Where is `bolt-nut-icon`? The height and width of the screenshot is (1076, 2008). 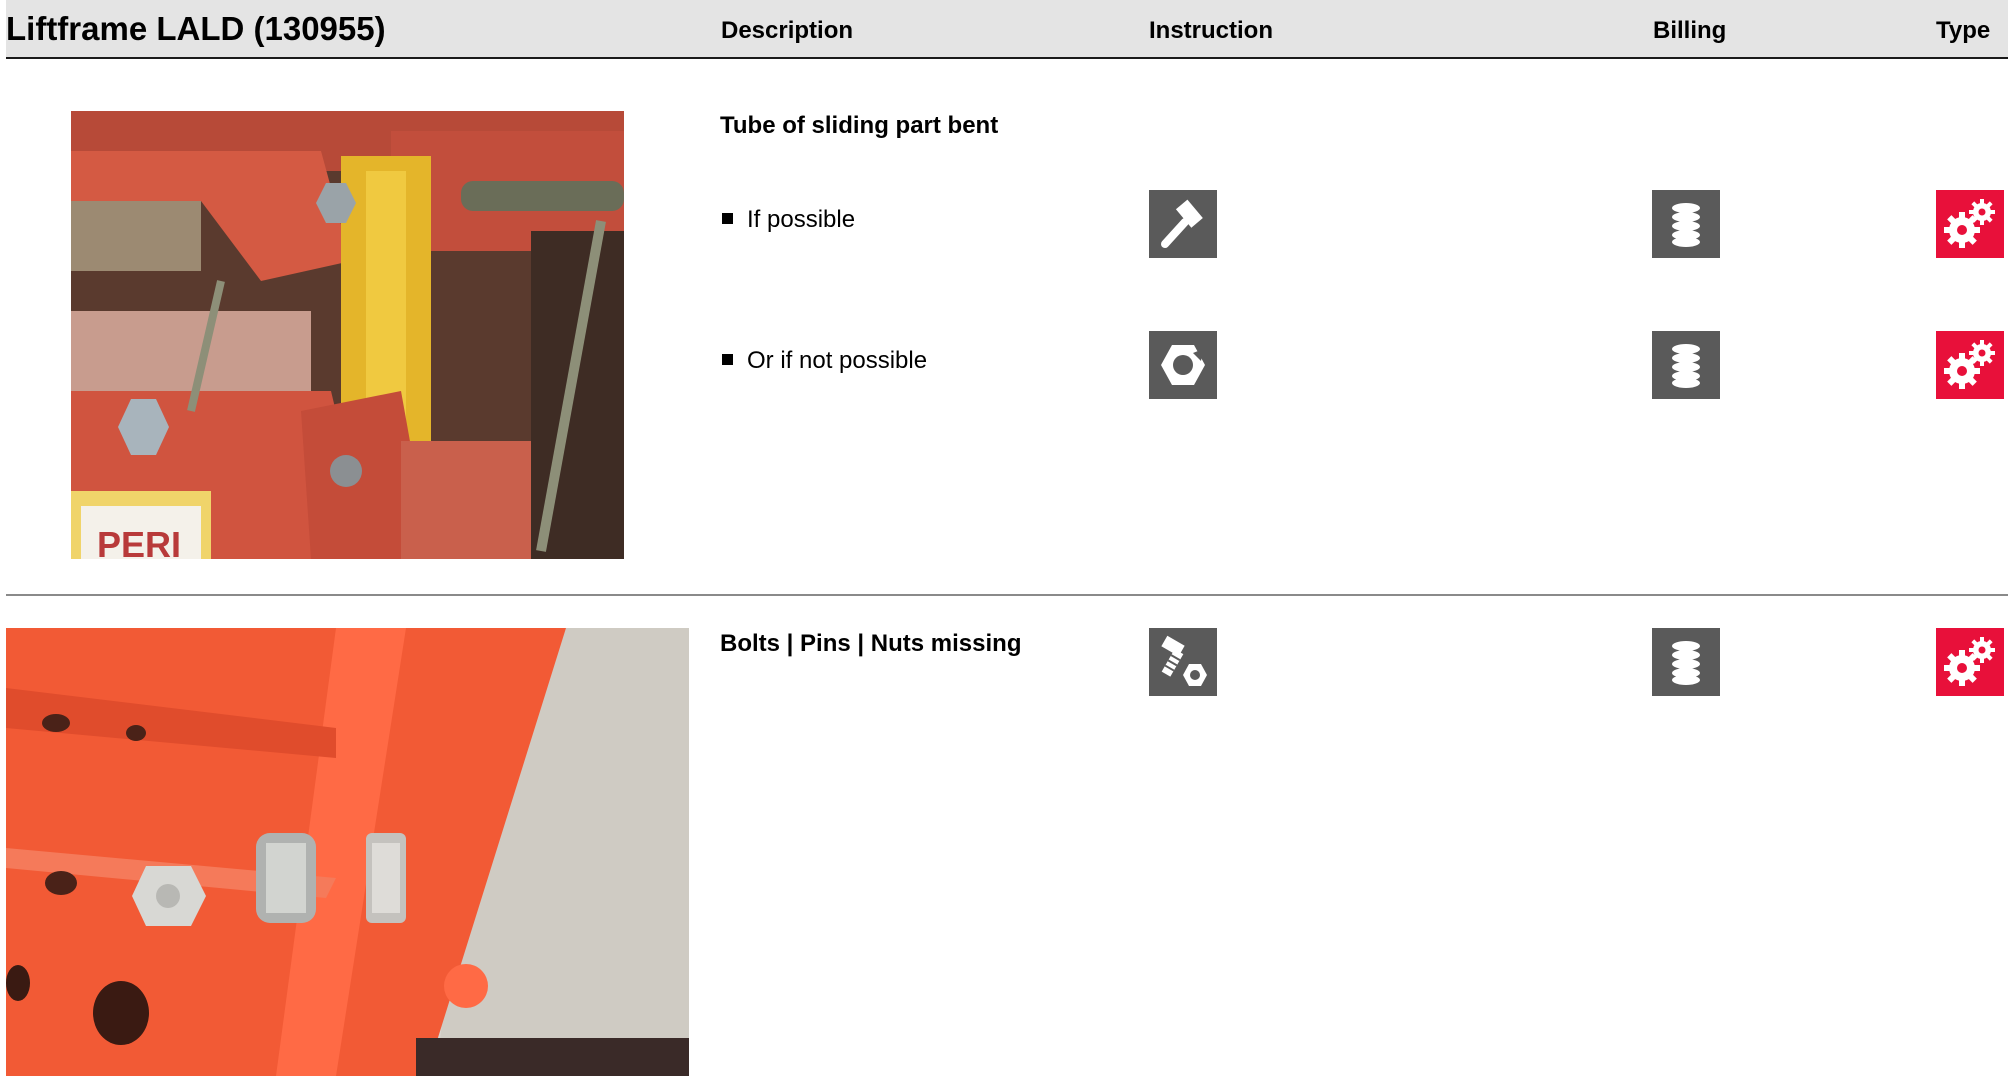 bolt-nut-icon is located at coordinates (1184, 660).